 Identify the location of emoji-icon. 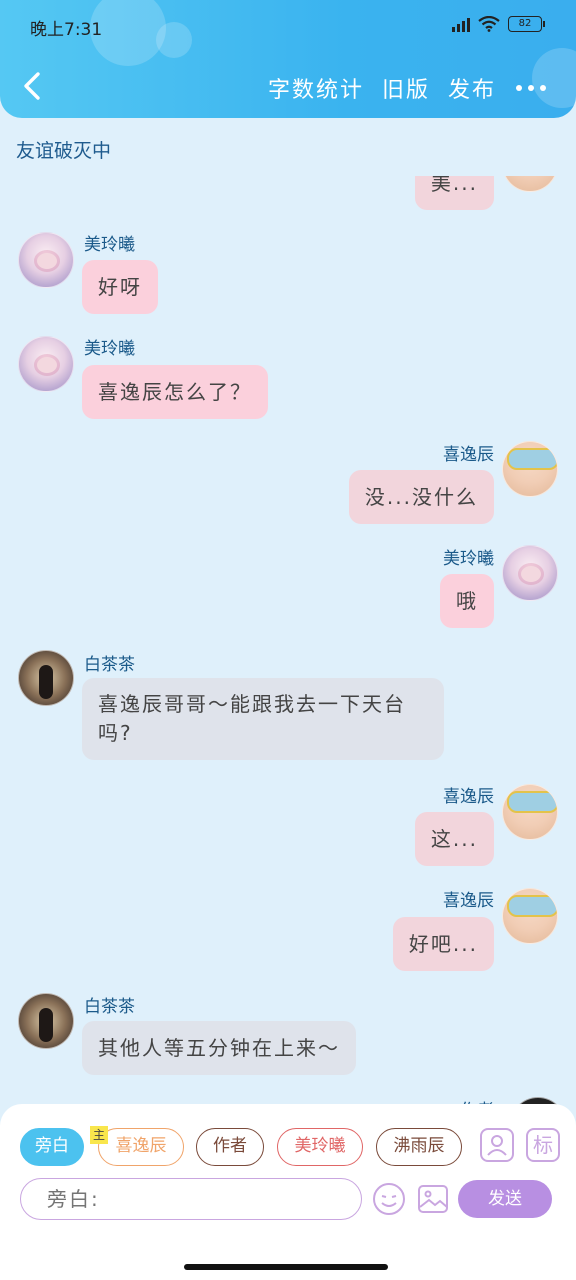
(389, 1199).